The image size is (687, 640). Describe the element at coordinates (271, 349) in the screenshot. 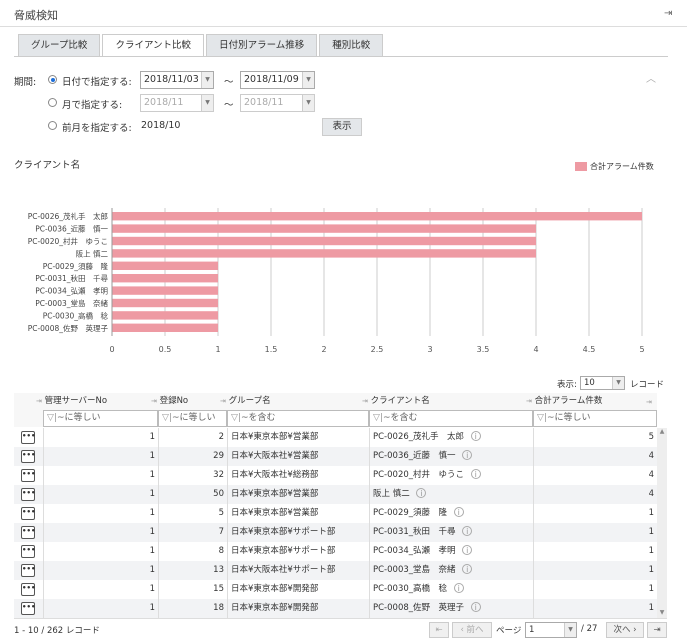

I see `x-tick-label: 1.5` at that location.